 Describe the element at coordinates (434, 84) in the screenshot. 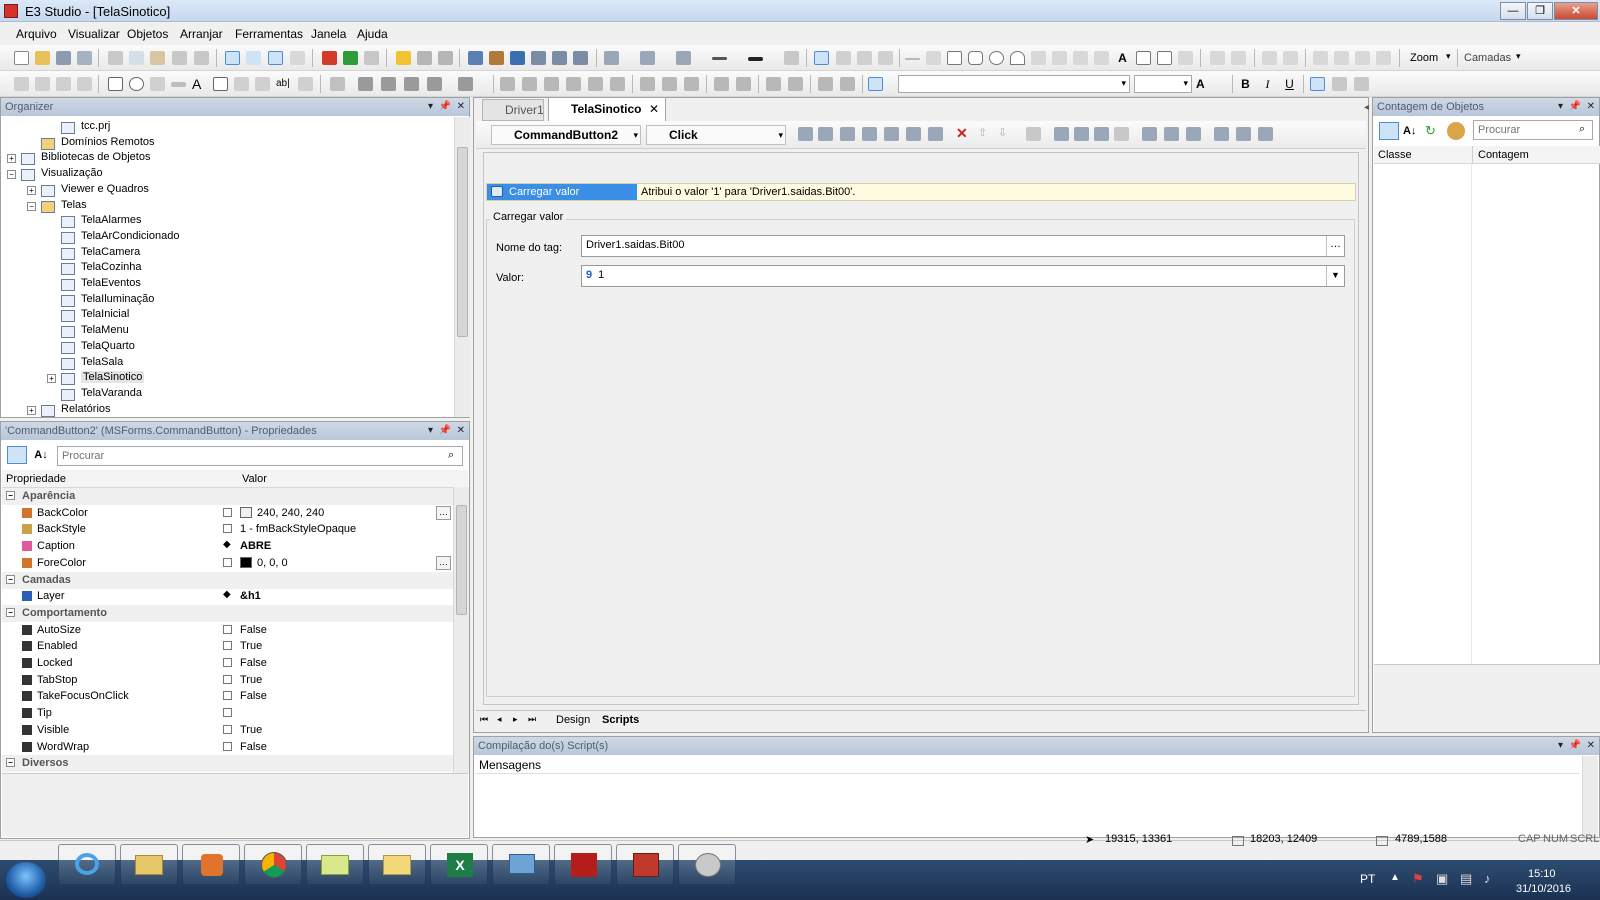

I see `align-e-icon` at that location.